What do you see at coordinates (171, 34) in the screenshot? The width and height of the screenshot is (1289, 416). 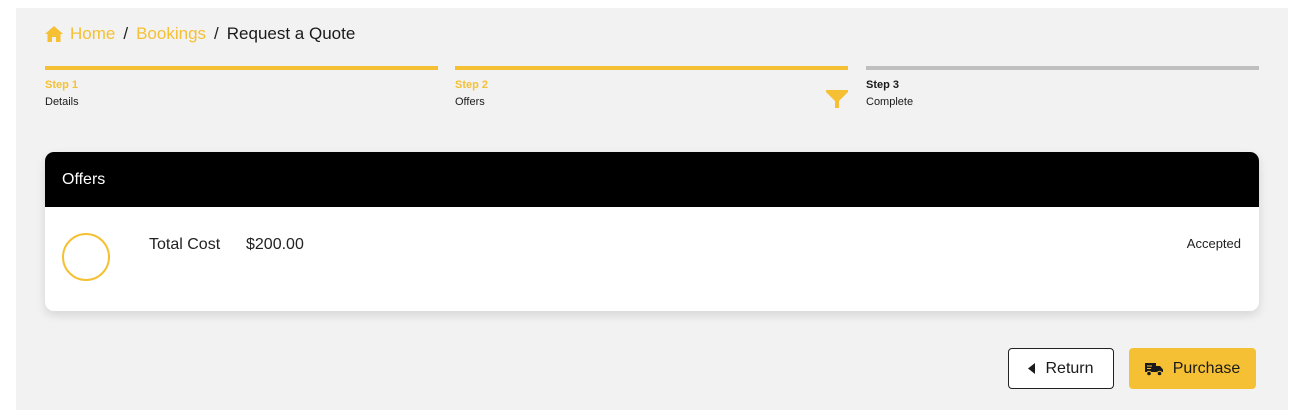 I see `breadcrumb-bookings-link: Bookings` at bounding box center [171, 34].